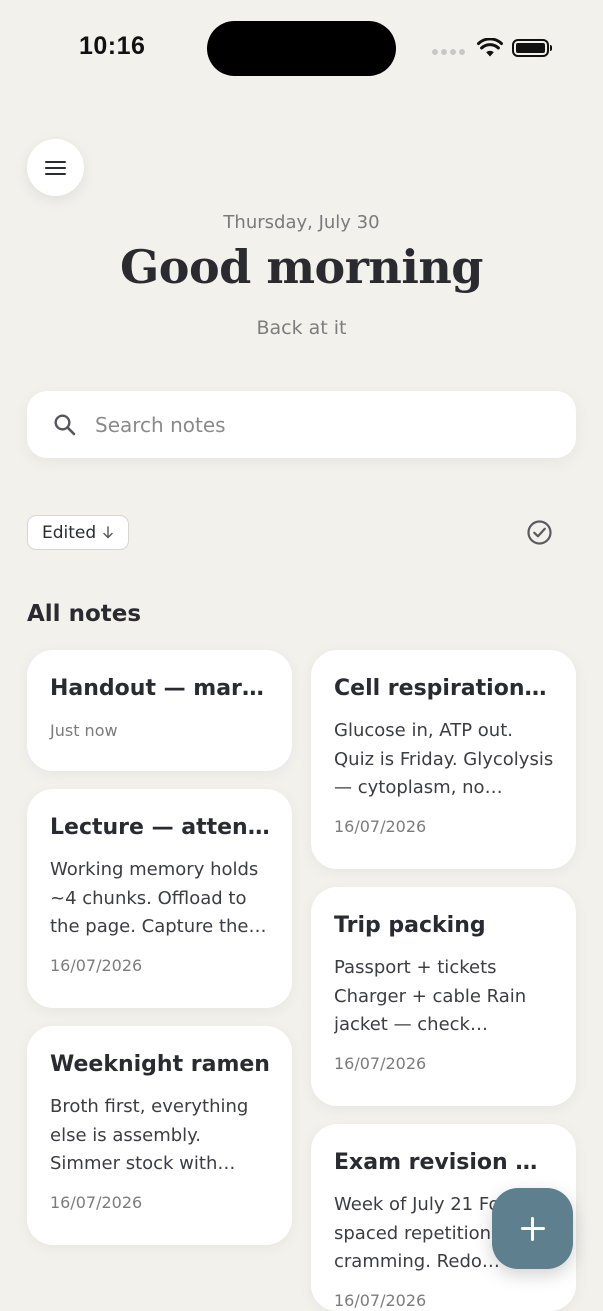  I want to click on note-date: Just now, so click(84, 730).